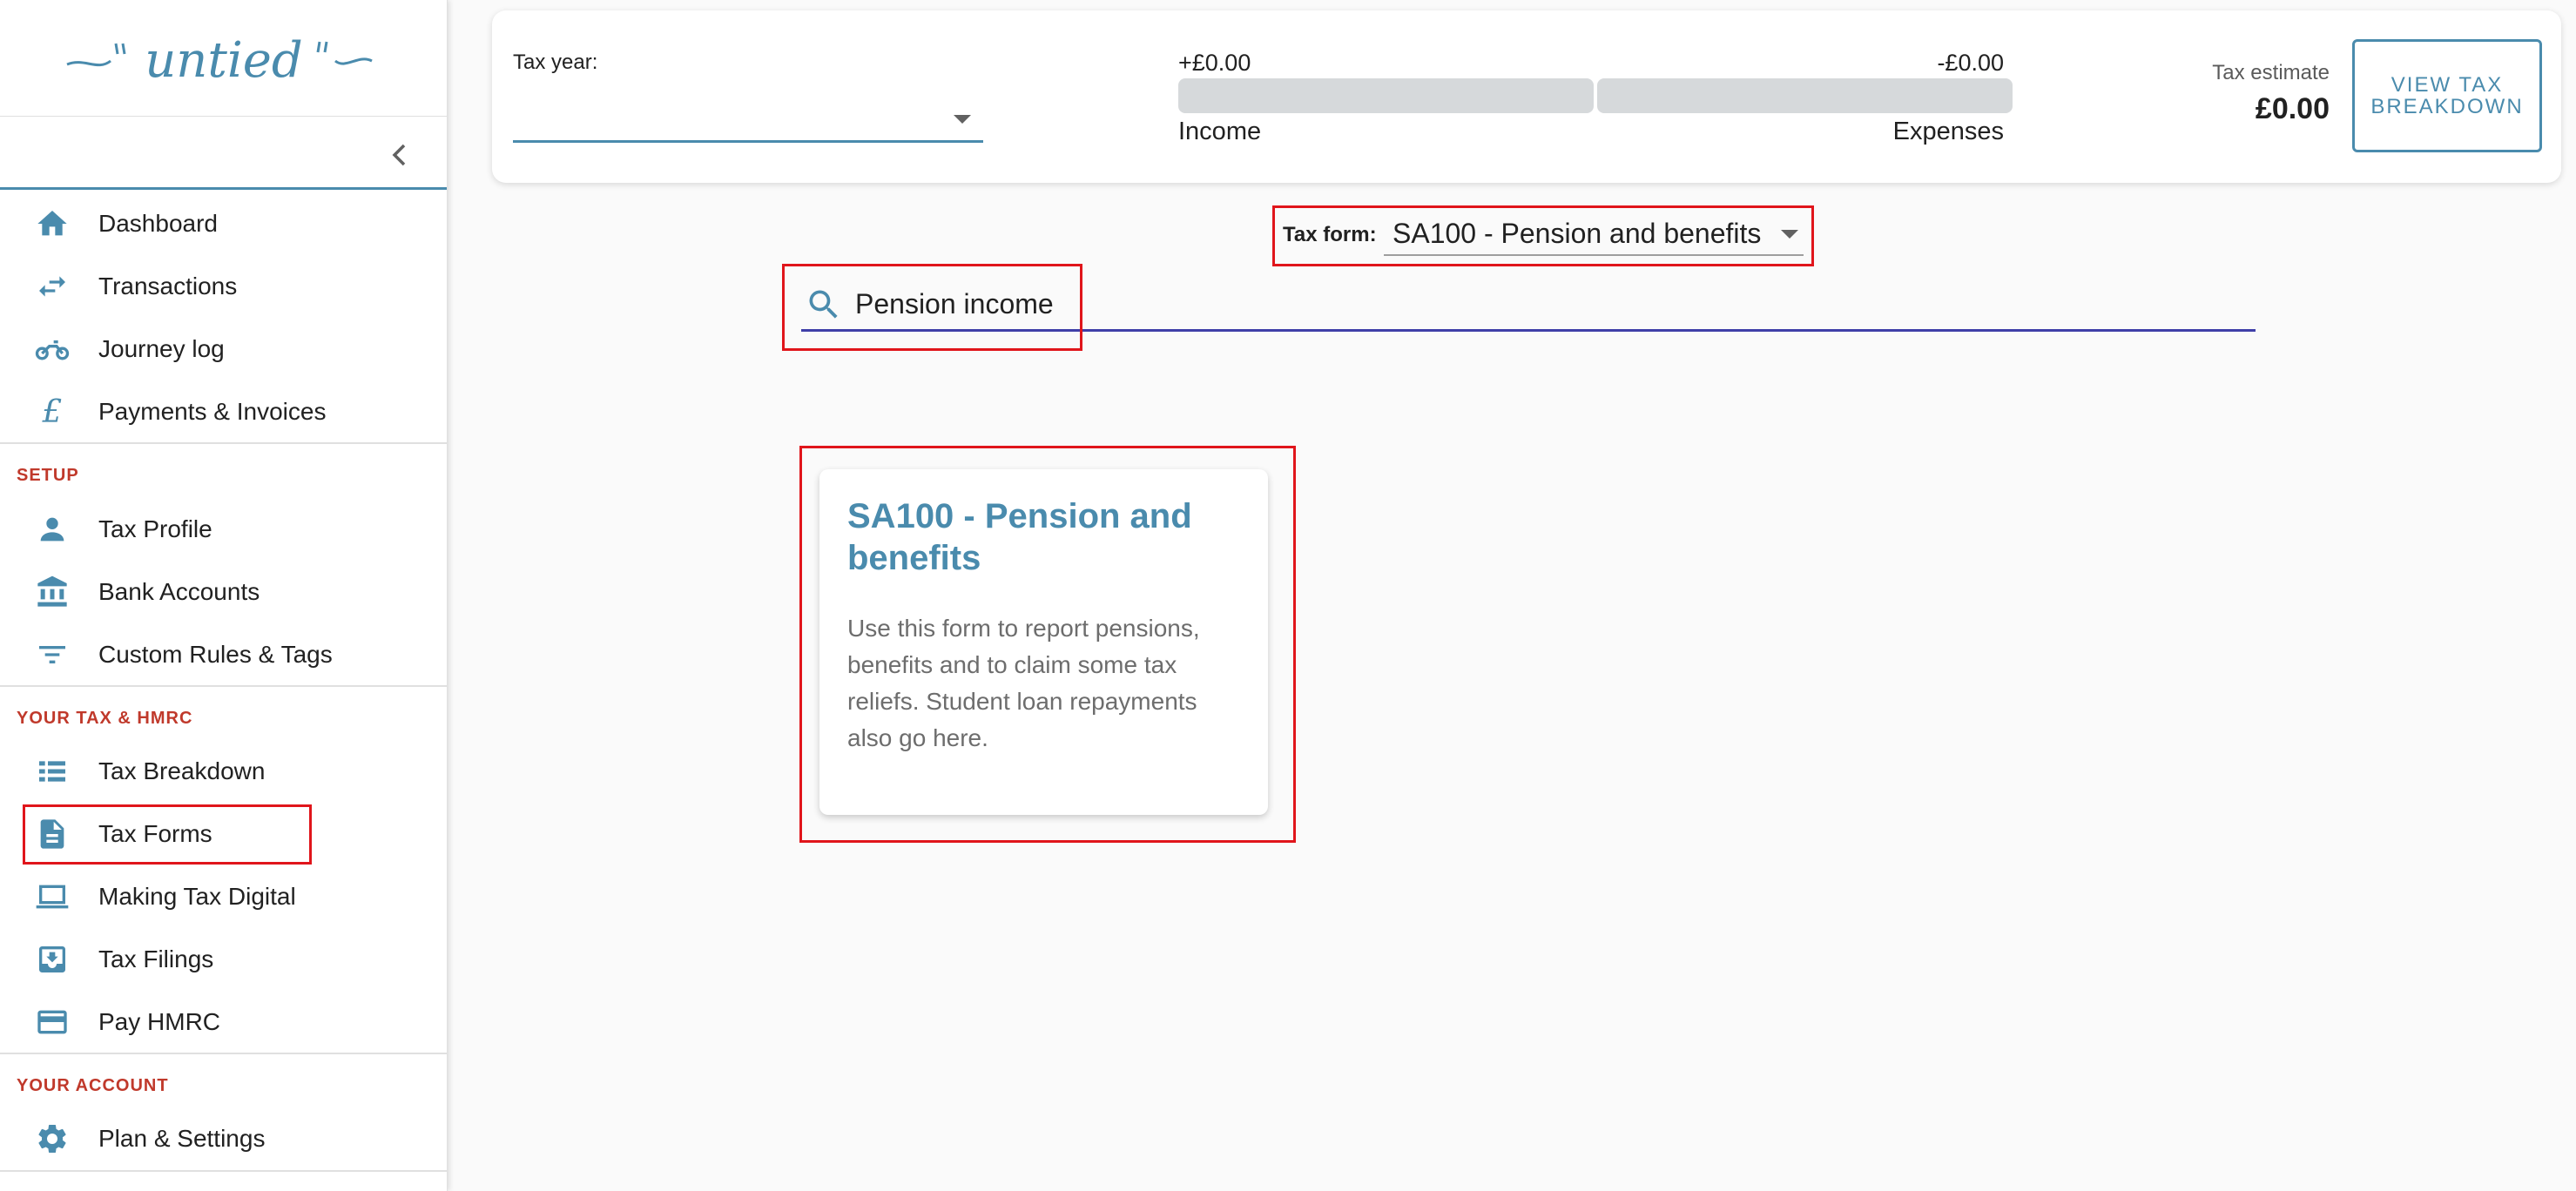 The width and height of the screenshot is (2576, 1191). Describe the element at coordinates (158, 223) in the screenshot. I see `nav-label-dashboard: Dashboard` at that location.